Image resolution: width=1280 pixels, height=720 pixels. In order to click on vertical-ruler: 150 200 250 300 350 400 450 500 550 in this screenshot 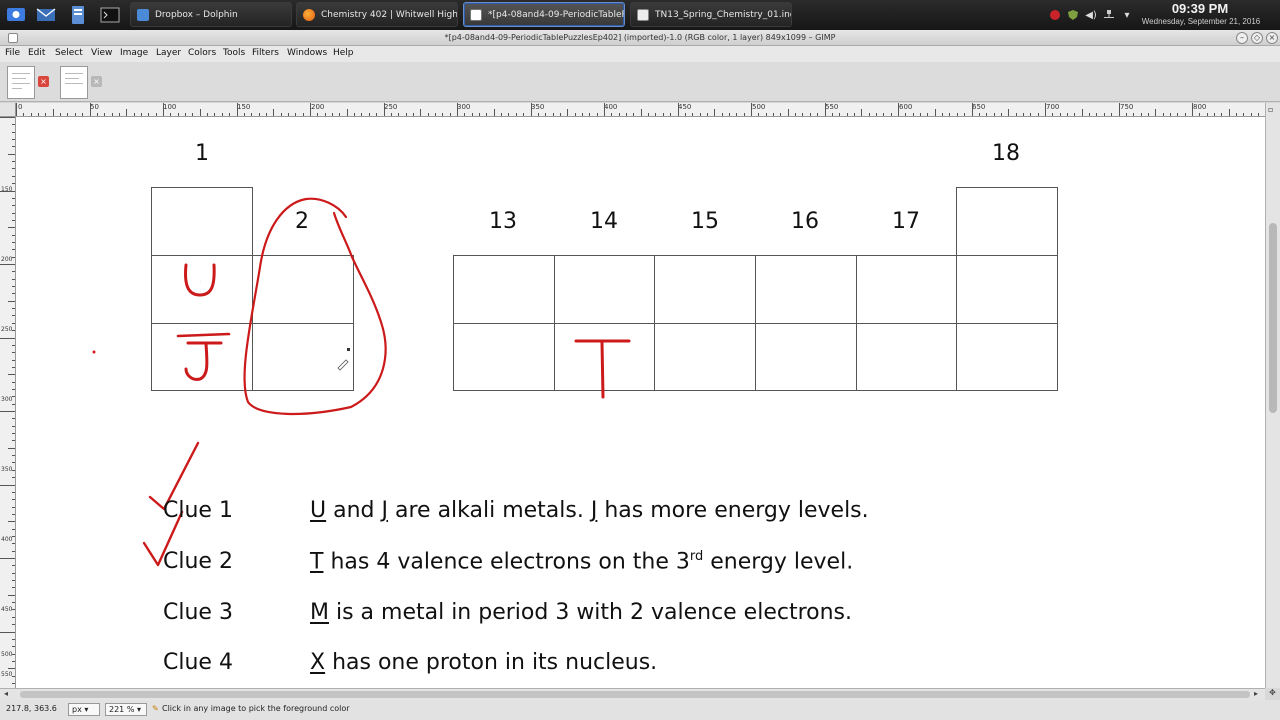, I will do `click(8, 402)`.